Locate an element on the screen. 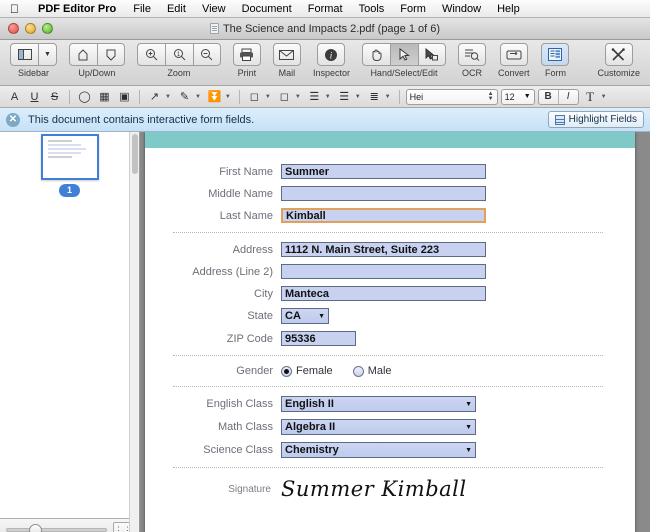  fill-color-dropdown-icon: ▼ is located at coordinates (268, 97).